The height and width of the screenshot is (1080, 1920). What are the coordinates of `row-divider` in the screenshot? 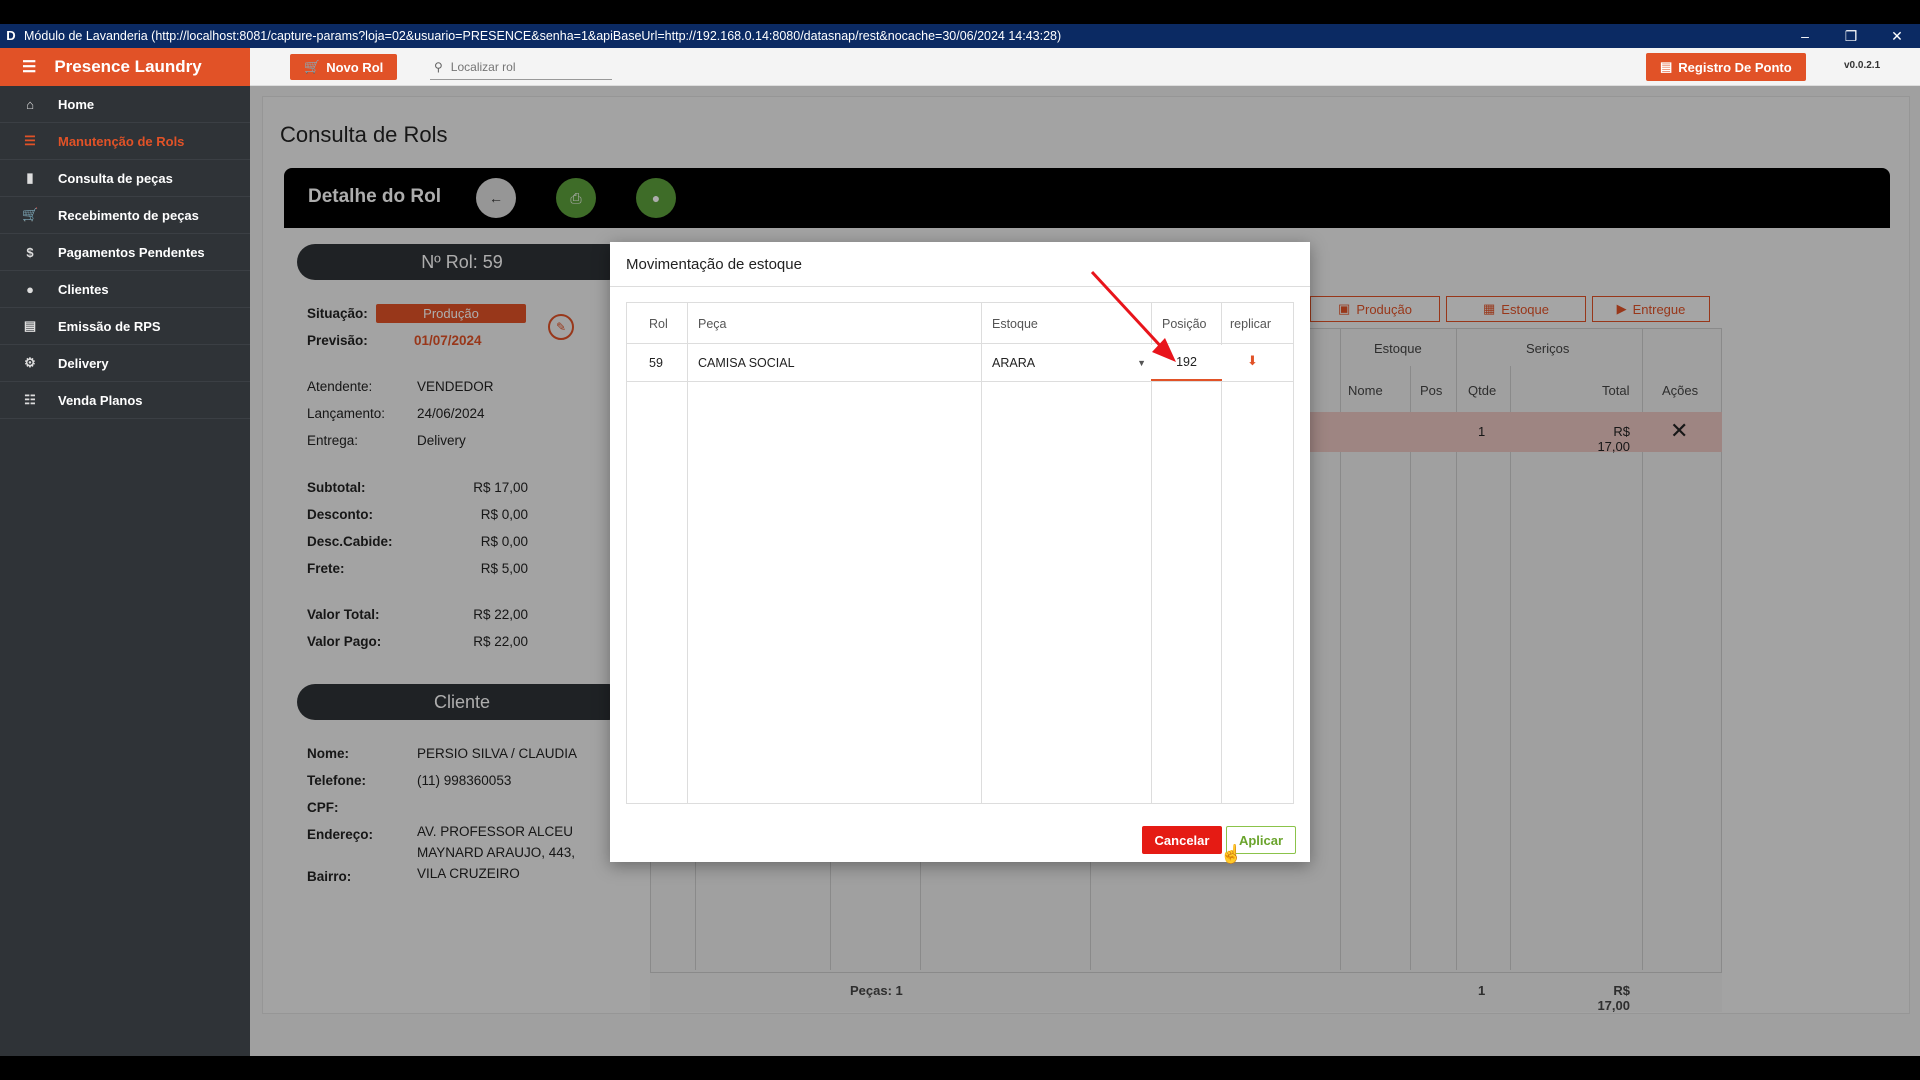 It's located at (960, 381).